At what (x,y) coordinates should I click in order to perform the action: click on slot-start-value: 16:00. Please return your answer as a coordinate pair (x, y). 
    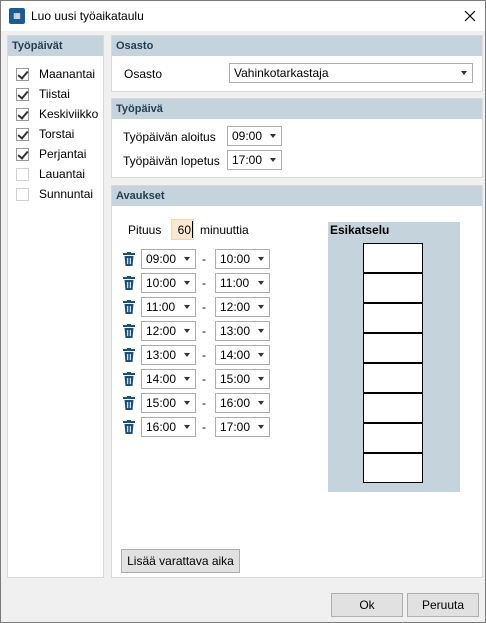
    Looking at the image, I should click on (161, 427).